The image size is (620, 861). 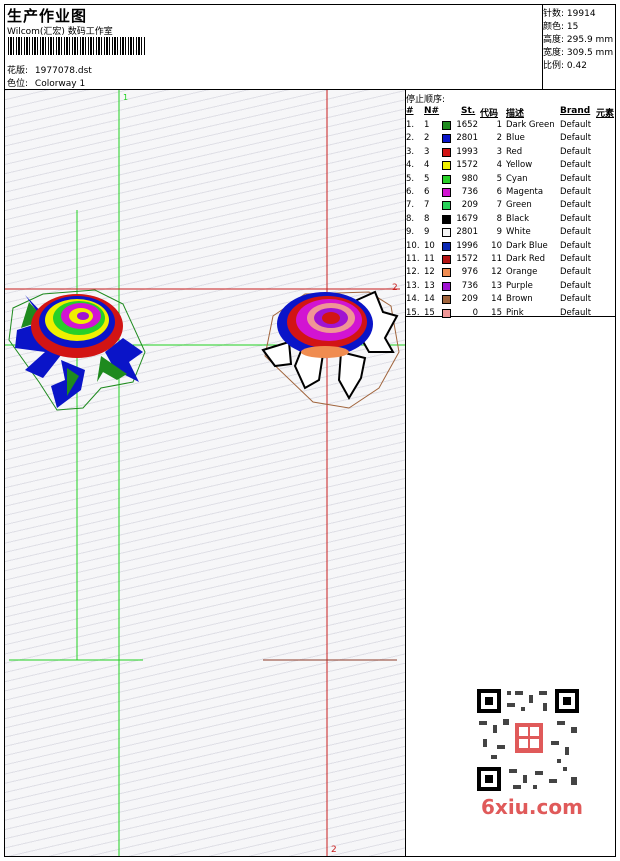 What do you see at coordinates (427, 125) in the screenshot?
I see `needle-number: 1` at bounding box center [427, 125].